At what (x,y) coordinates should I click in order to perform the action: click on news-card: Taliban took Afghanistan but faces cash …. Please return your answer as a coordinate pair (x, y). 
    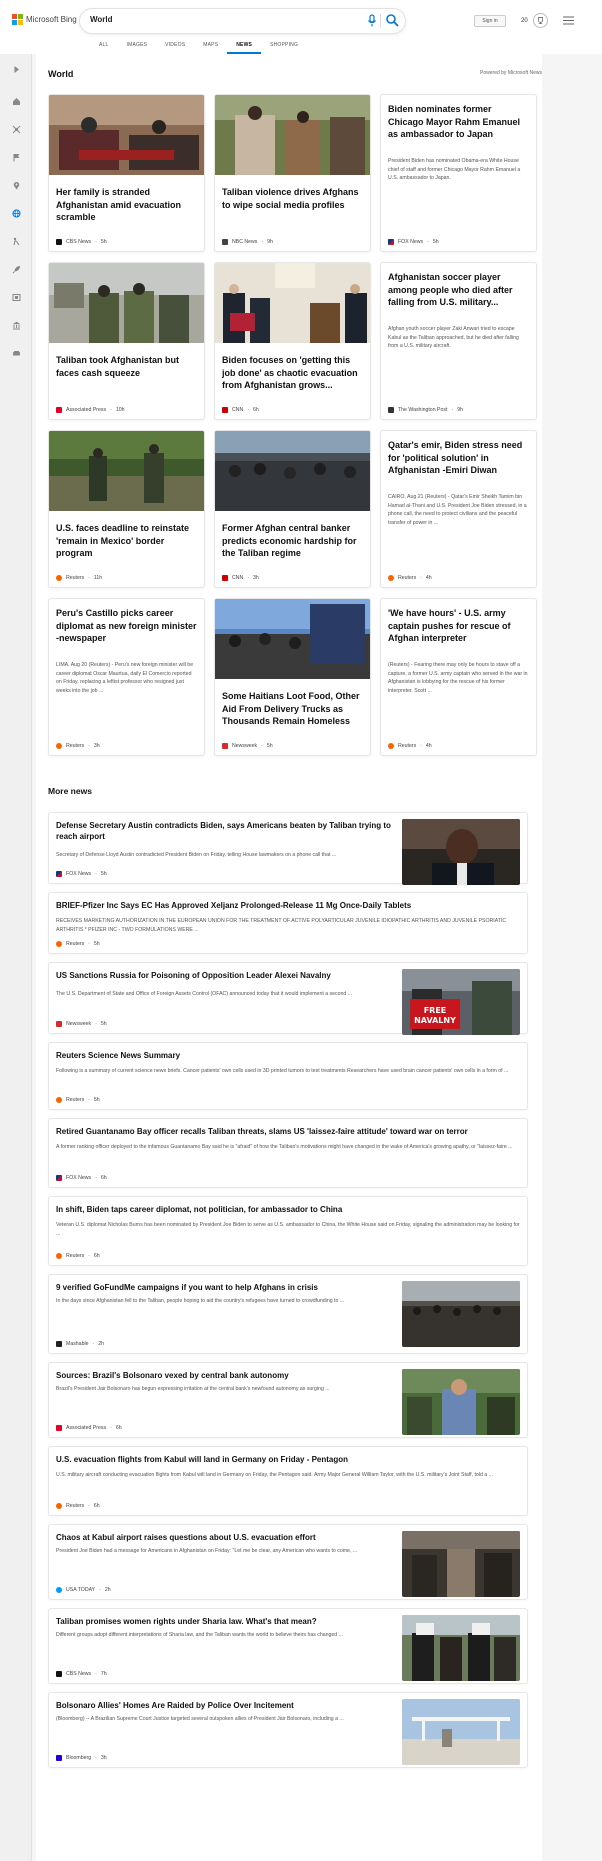
    Looking at the image, I should click on (126, 341).